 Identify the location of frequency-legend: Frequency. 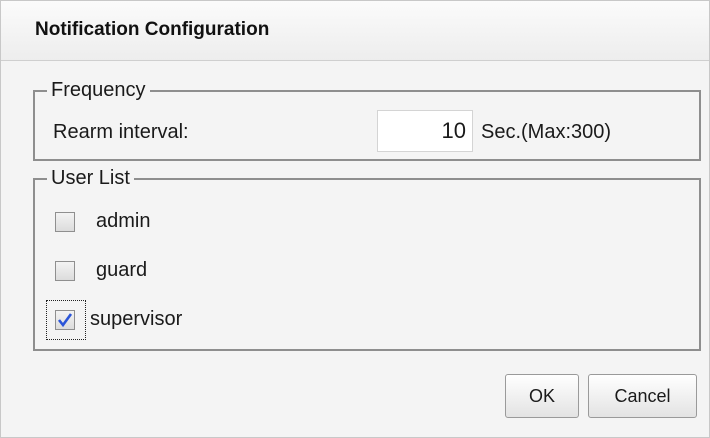
(98, 90).